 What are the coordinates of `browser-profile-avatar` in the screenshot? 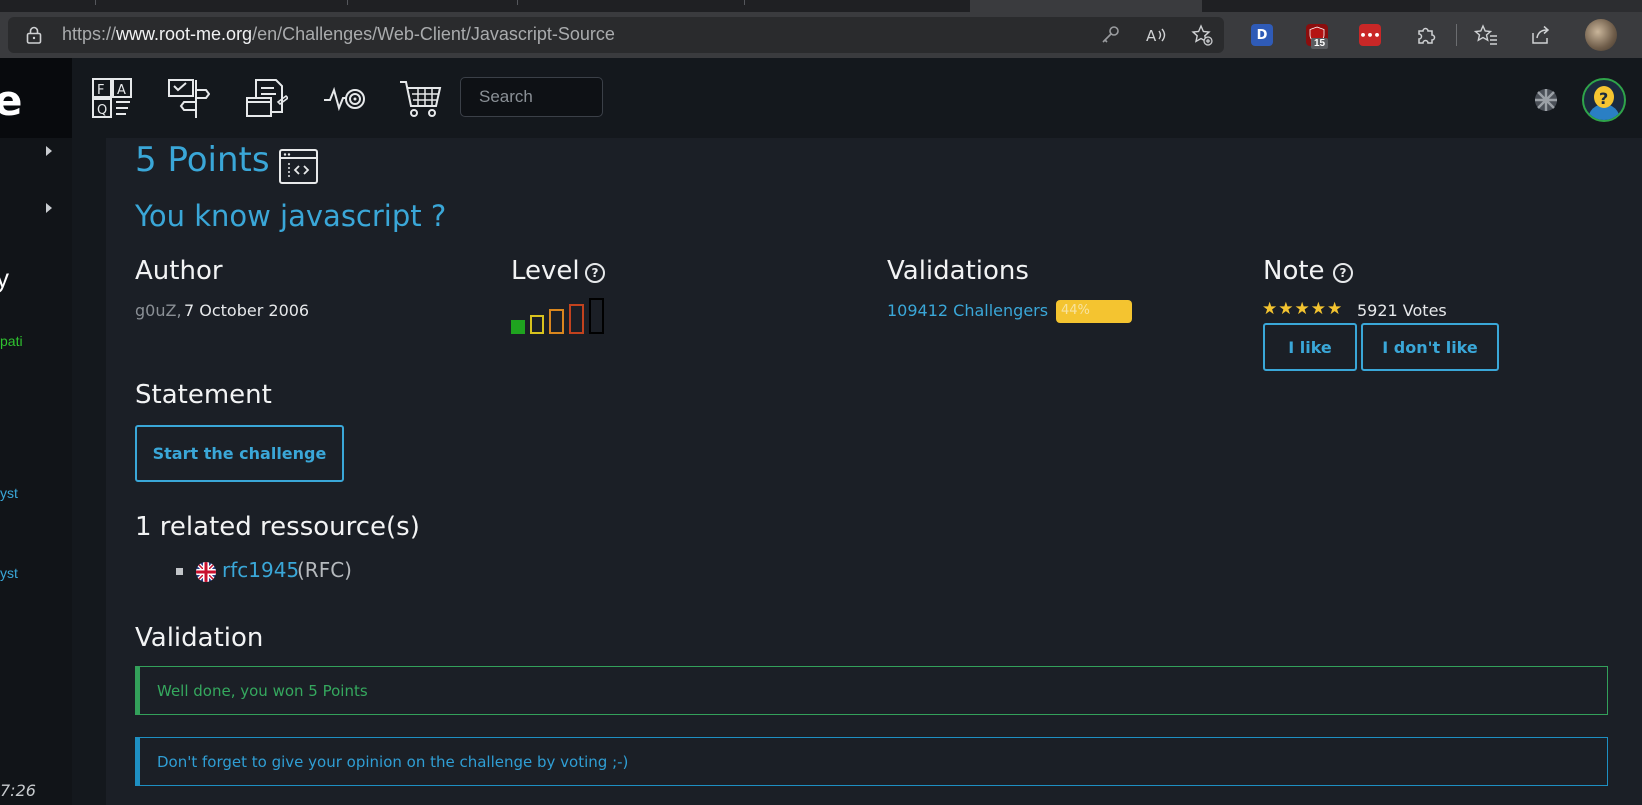 It's located at (1601, 35).